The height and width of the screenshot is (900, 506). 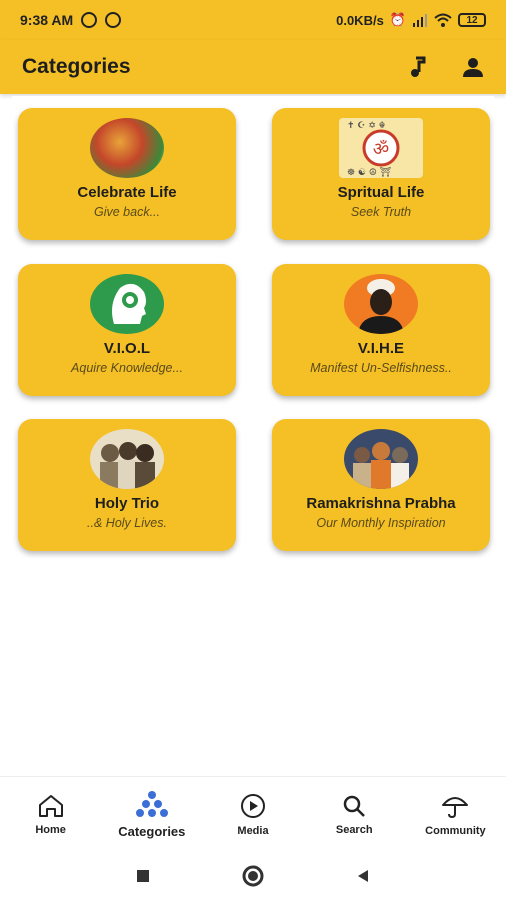 What do you see at coordinates (473, 67) in the screenshot?
I see `person-icon` at bounding box center [473, 67].